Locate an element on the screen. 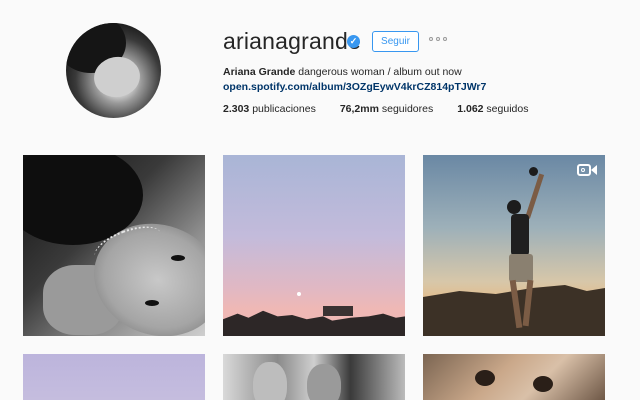 The width and height of the screenshot is (640, 400). posts-label: publicaciones is located at coordinates (282, 109).